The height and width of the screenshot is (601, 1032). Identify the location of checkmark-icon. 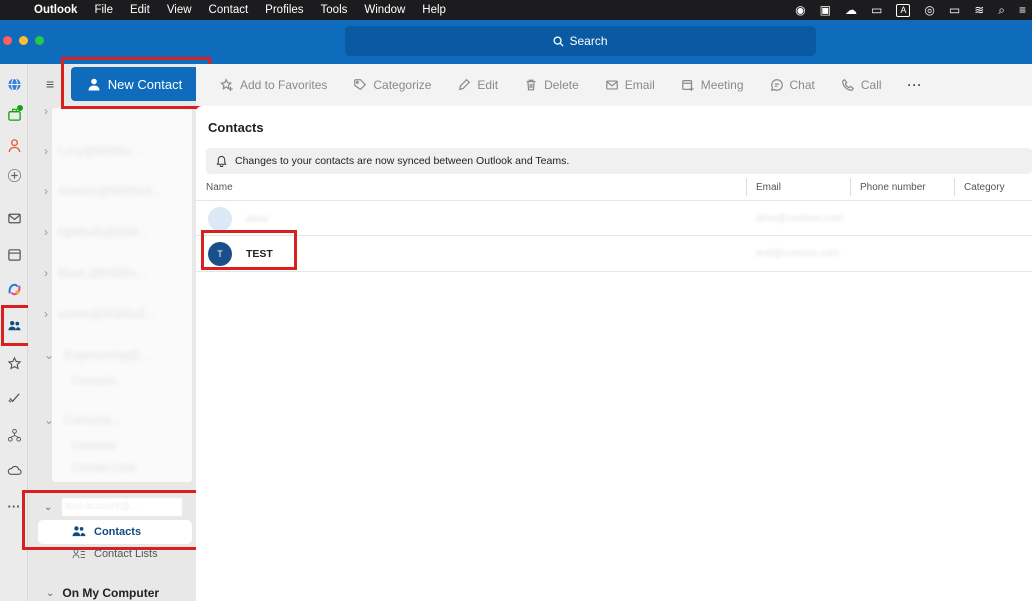
(14, 397).